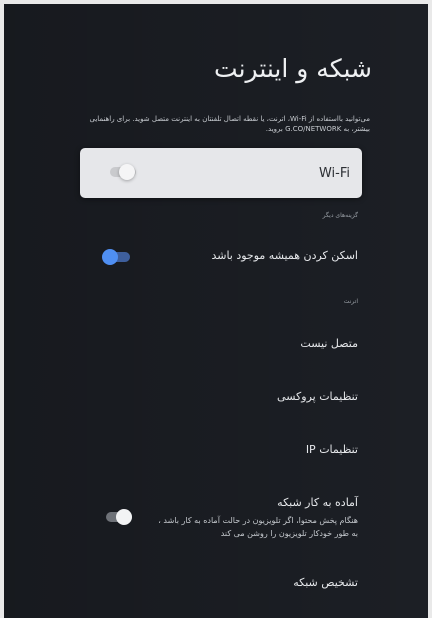 The height and width of the screenshot is (618, 432). Describe the element at coordinates (334, 173) in the screenshot. I see `wifi-label: Wi-Fi` at that location.